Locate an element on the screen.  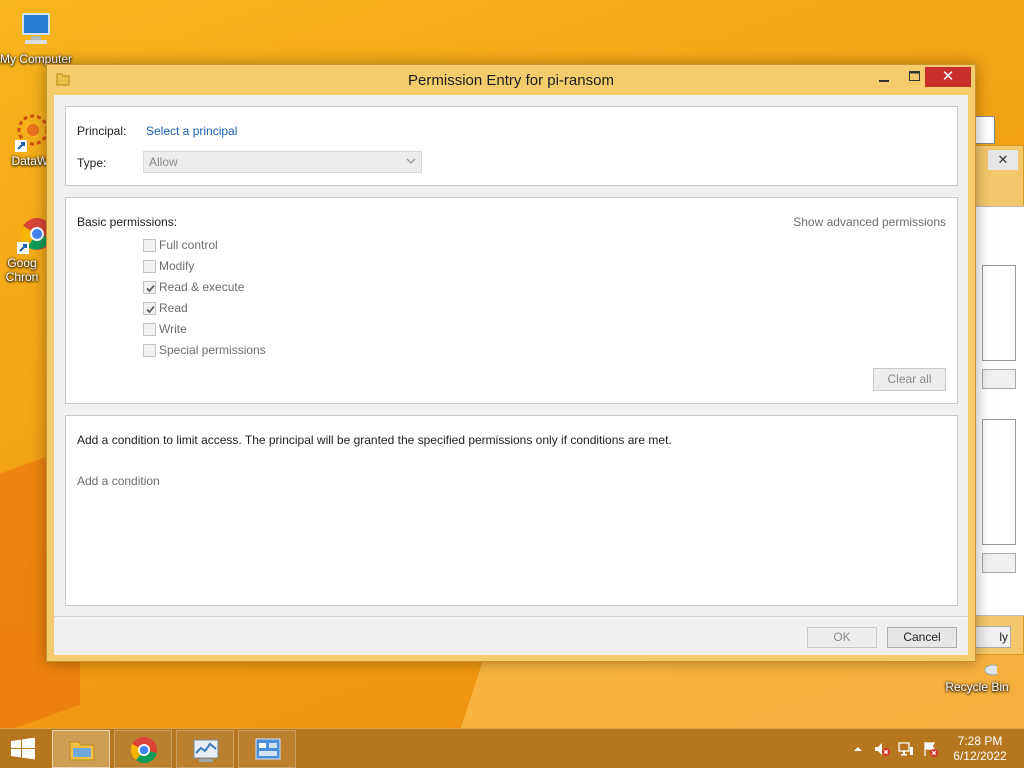
apply-button: ly is located at coordinates (991, 637).